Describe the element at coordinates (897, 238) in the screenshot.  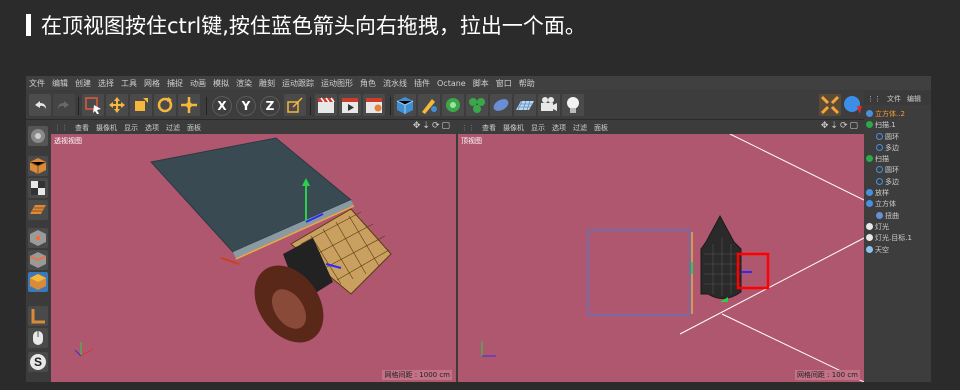
I see `object-item: 灯光.目标.1` at that location.